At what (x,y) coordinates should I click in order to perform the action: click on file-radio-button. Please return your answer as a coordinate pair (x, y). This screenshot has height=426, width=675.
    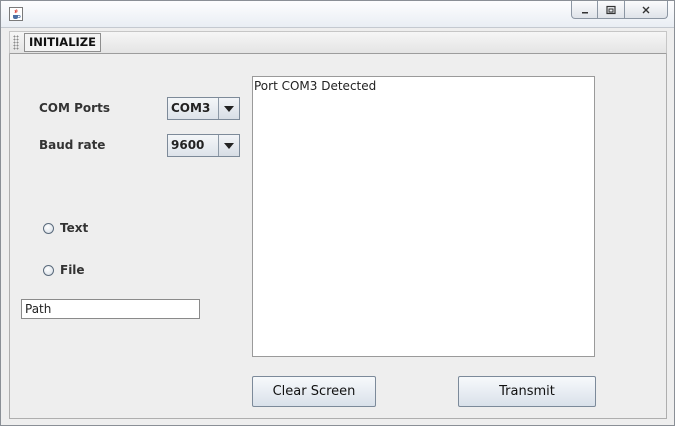
    Looking at the image, I should click on (48, 270).